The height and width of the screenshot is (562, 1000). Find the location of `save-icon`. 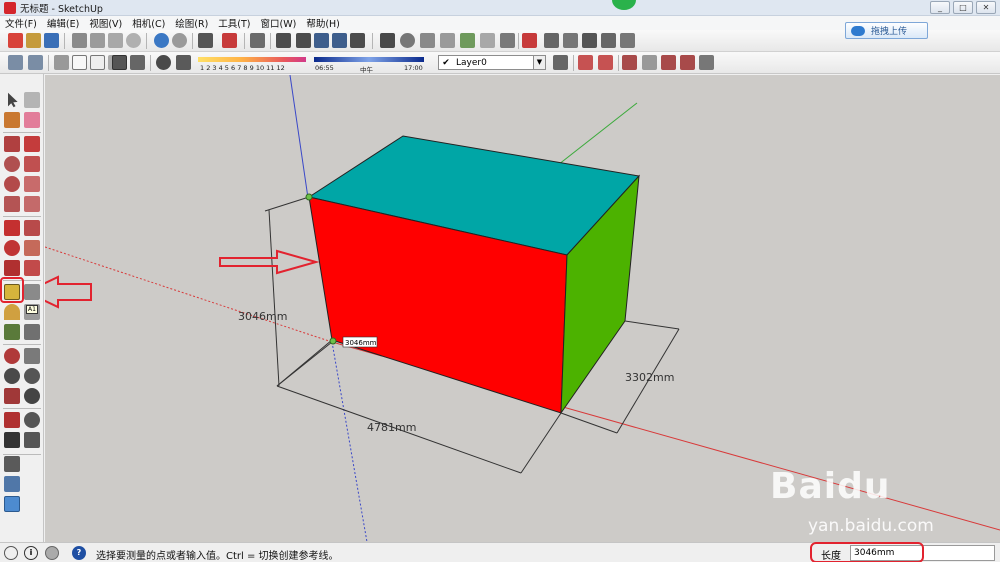

save-icon is located at coordinates (51, 40).